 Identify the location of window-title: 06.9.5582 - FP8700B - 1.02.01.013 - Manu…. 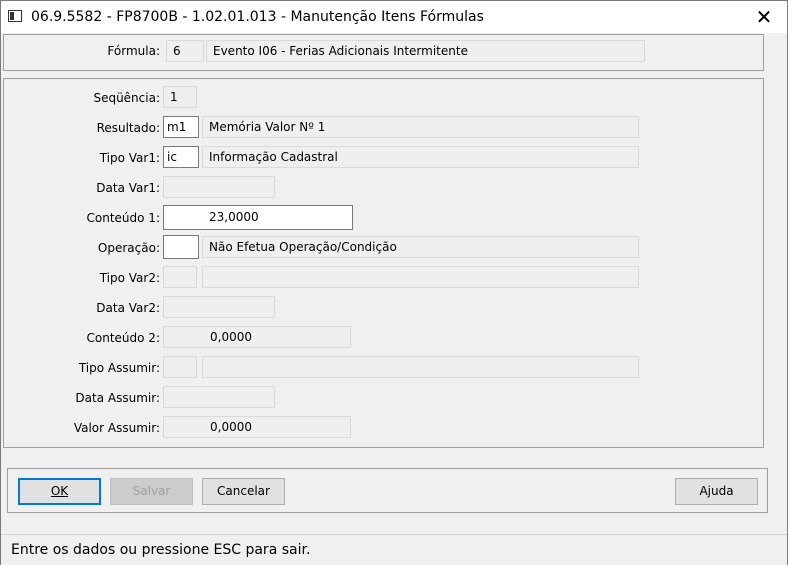
(257, 17).